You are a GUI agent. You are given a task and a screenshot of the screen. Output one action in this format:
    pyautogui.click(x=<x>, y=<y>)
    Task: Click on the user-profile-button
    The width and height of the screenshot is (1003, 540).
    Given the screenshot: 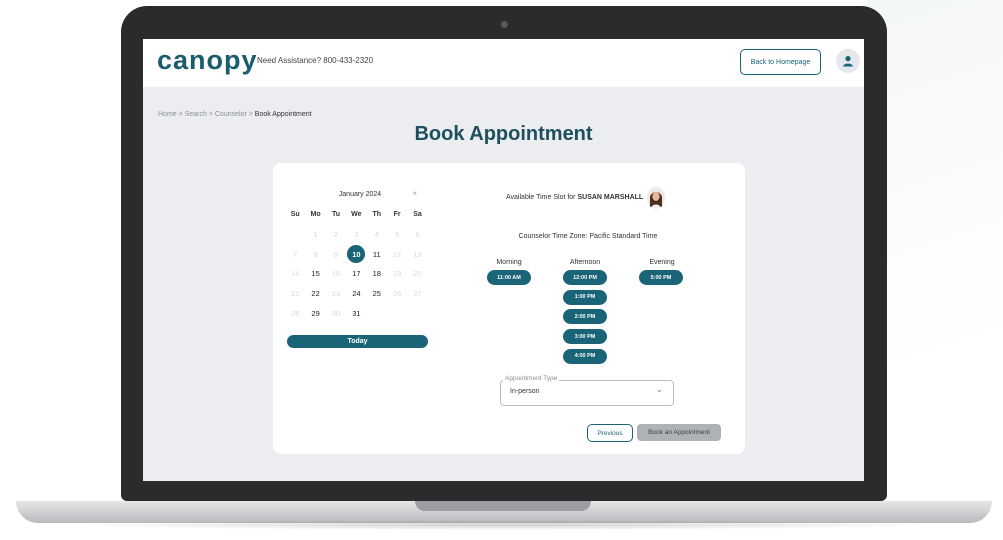 What is the action you would take?
    pyautogui.click(x=848, y=61)
    